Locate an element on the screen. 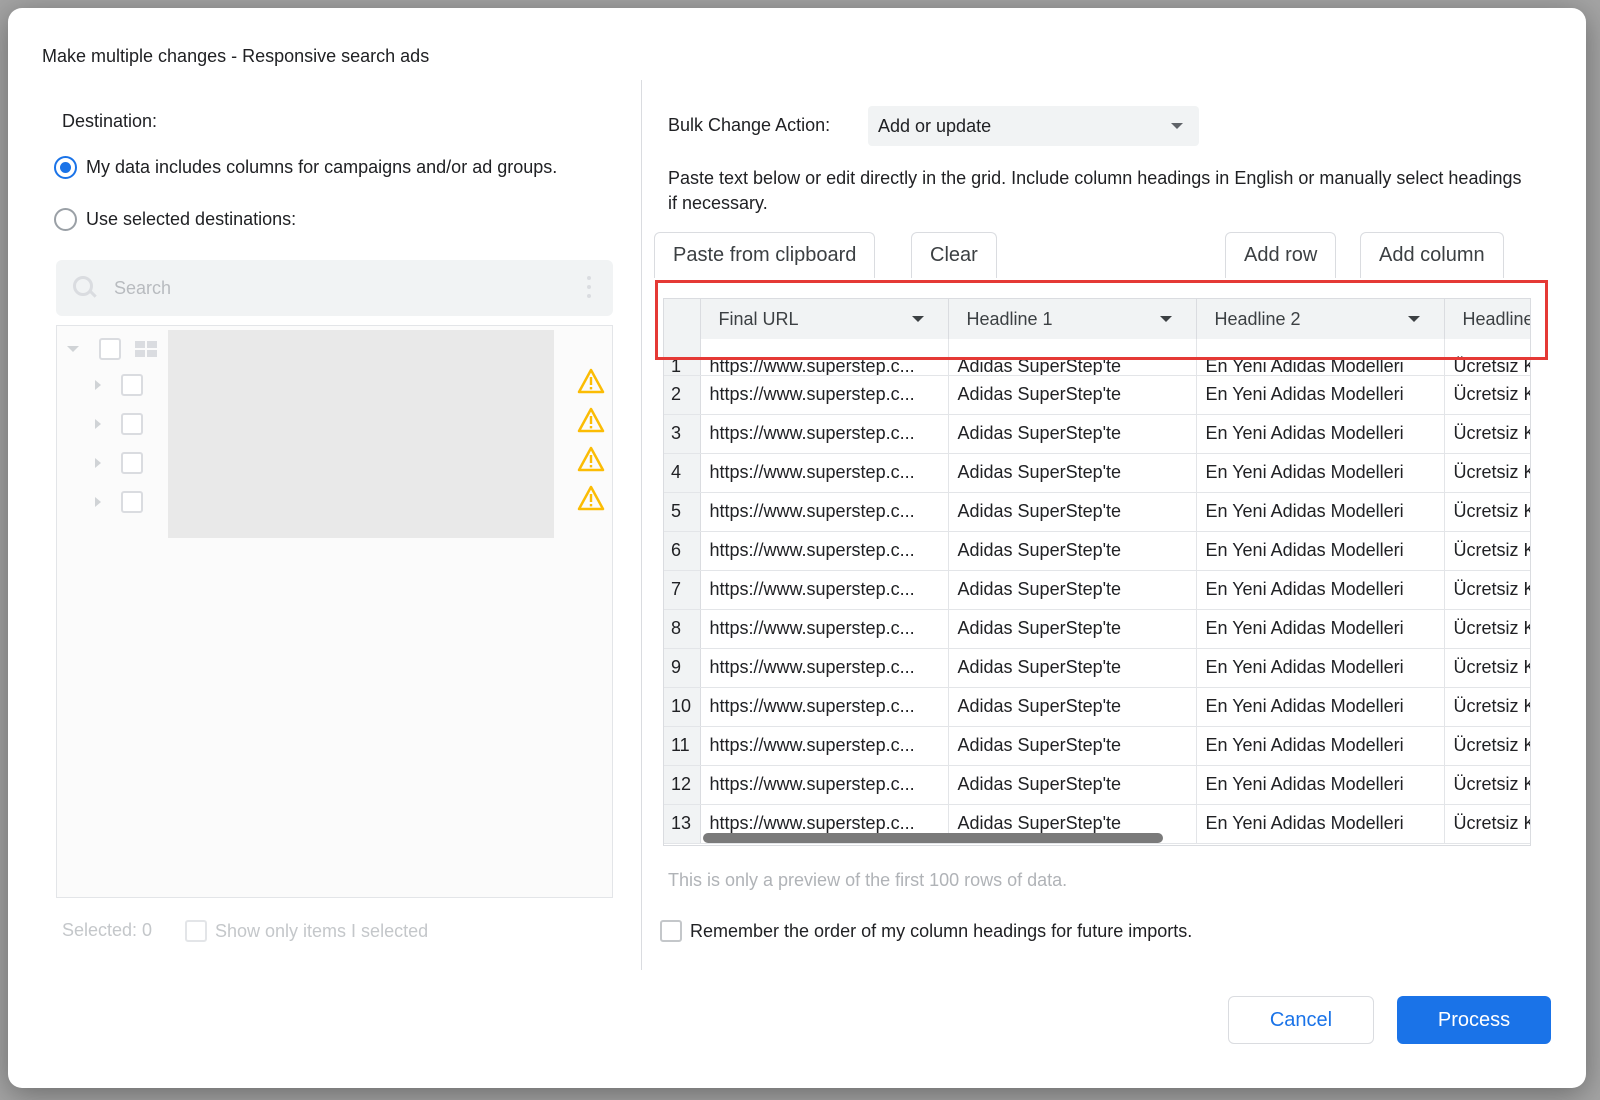 The image size is (1600, 1100). cancel-button: Cancel is located at coordinates (1301, 1020).